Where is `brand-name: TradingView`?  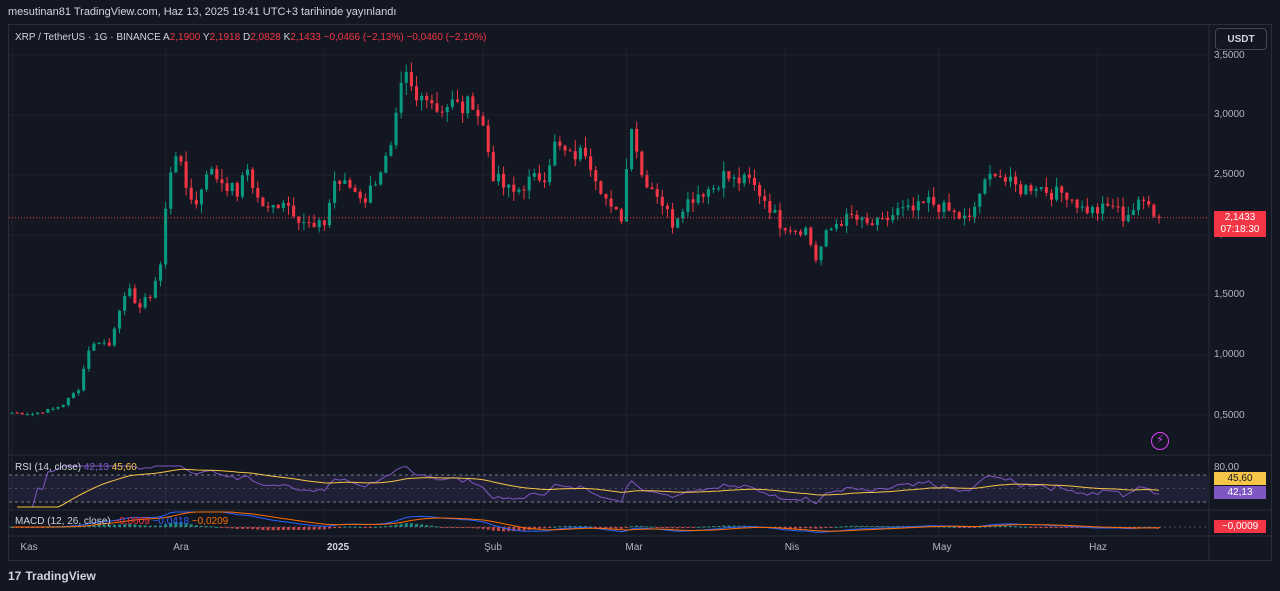 brand-name: TradingView is located at coordinates (60, 576).